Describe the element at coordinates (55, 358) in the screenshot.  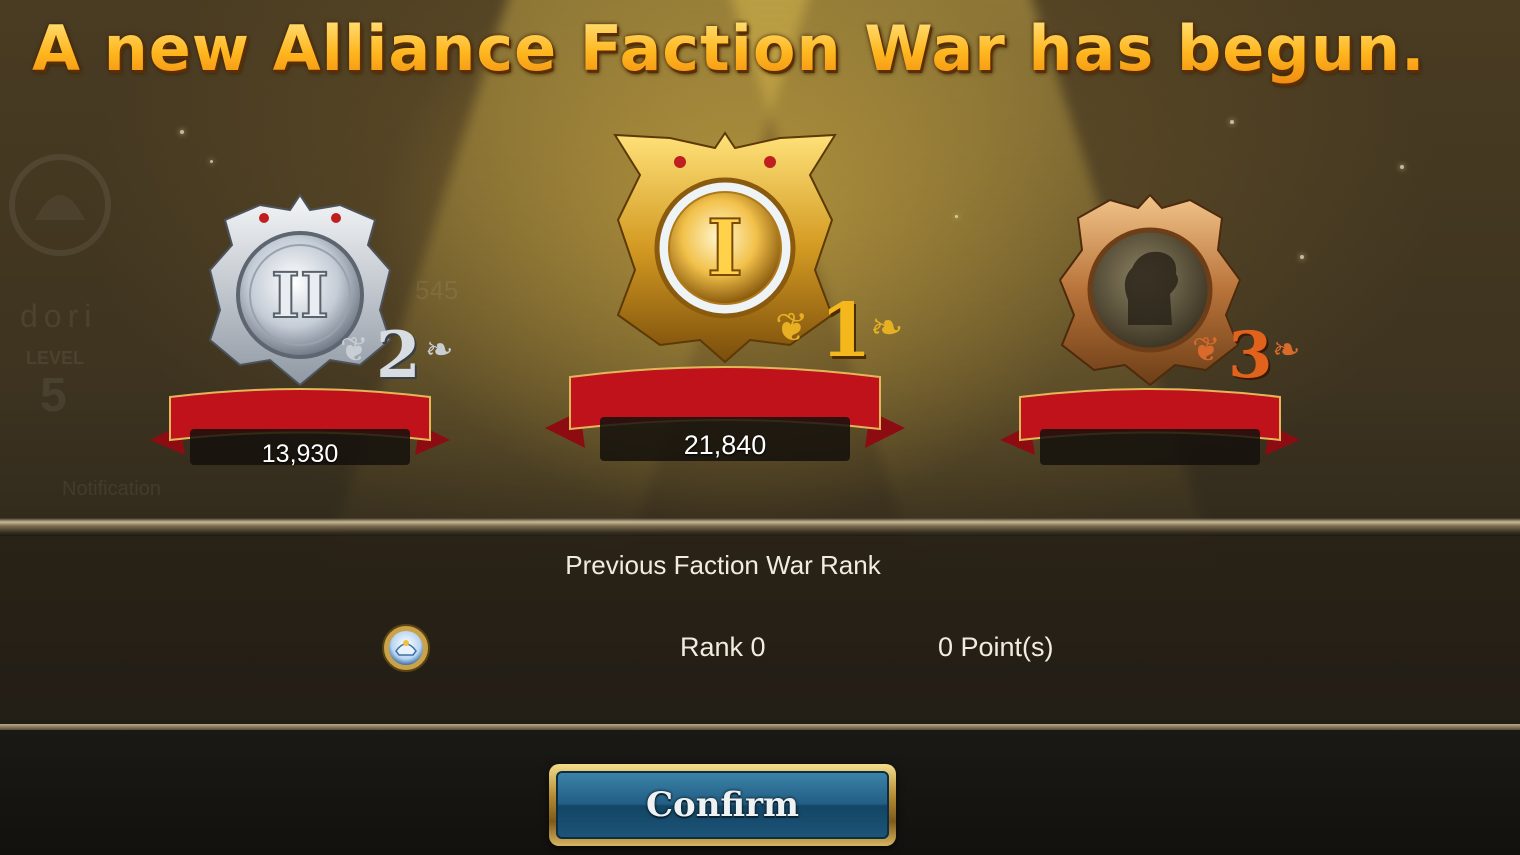
I see `background-level-label: LEVEL` at that location.